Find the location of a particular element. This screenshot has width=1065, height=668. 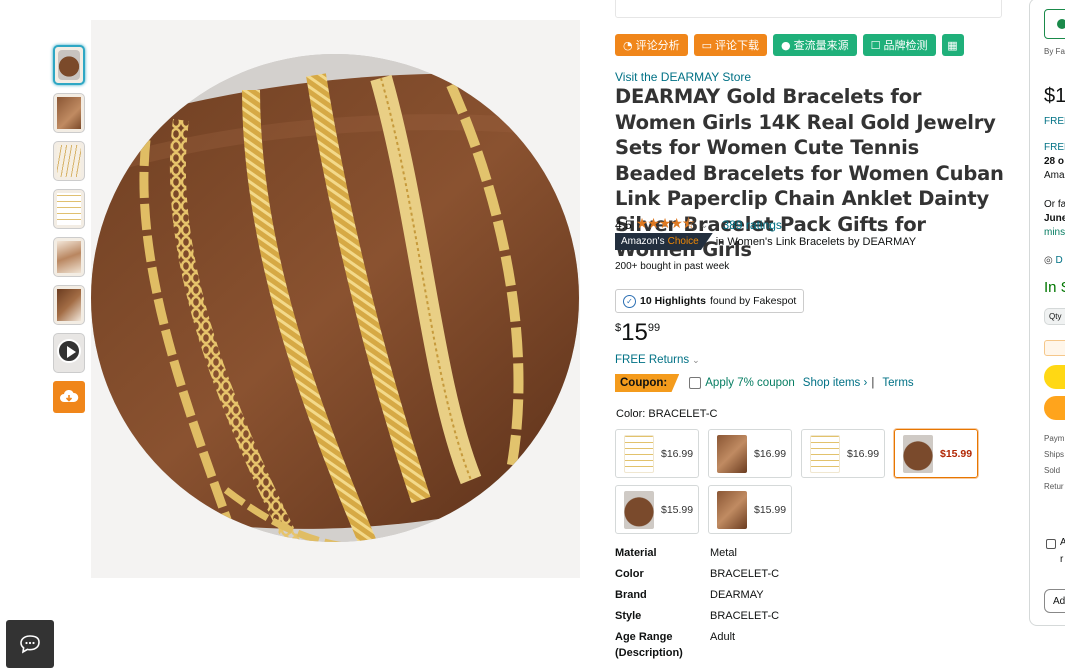

returns-label: Retur is located at coordinates (1054, 486).